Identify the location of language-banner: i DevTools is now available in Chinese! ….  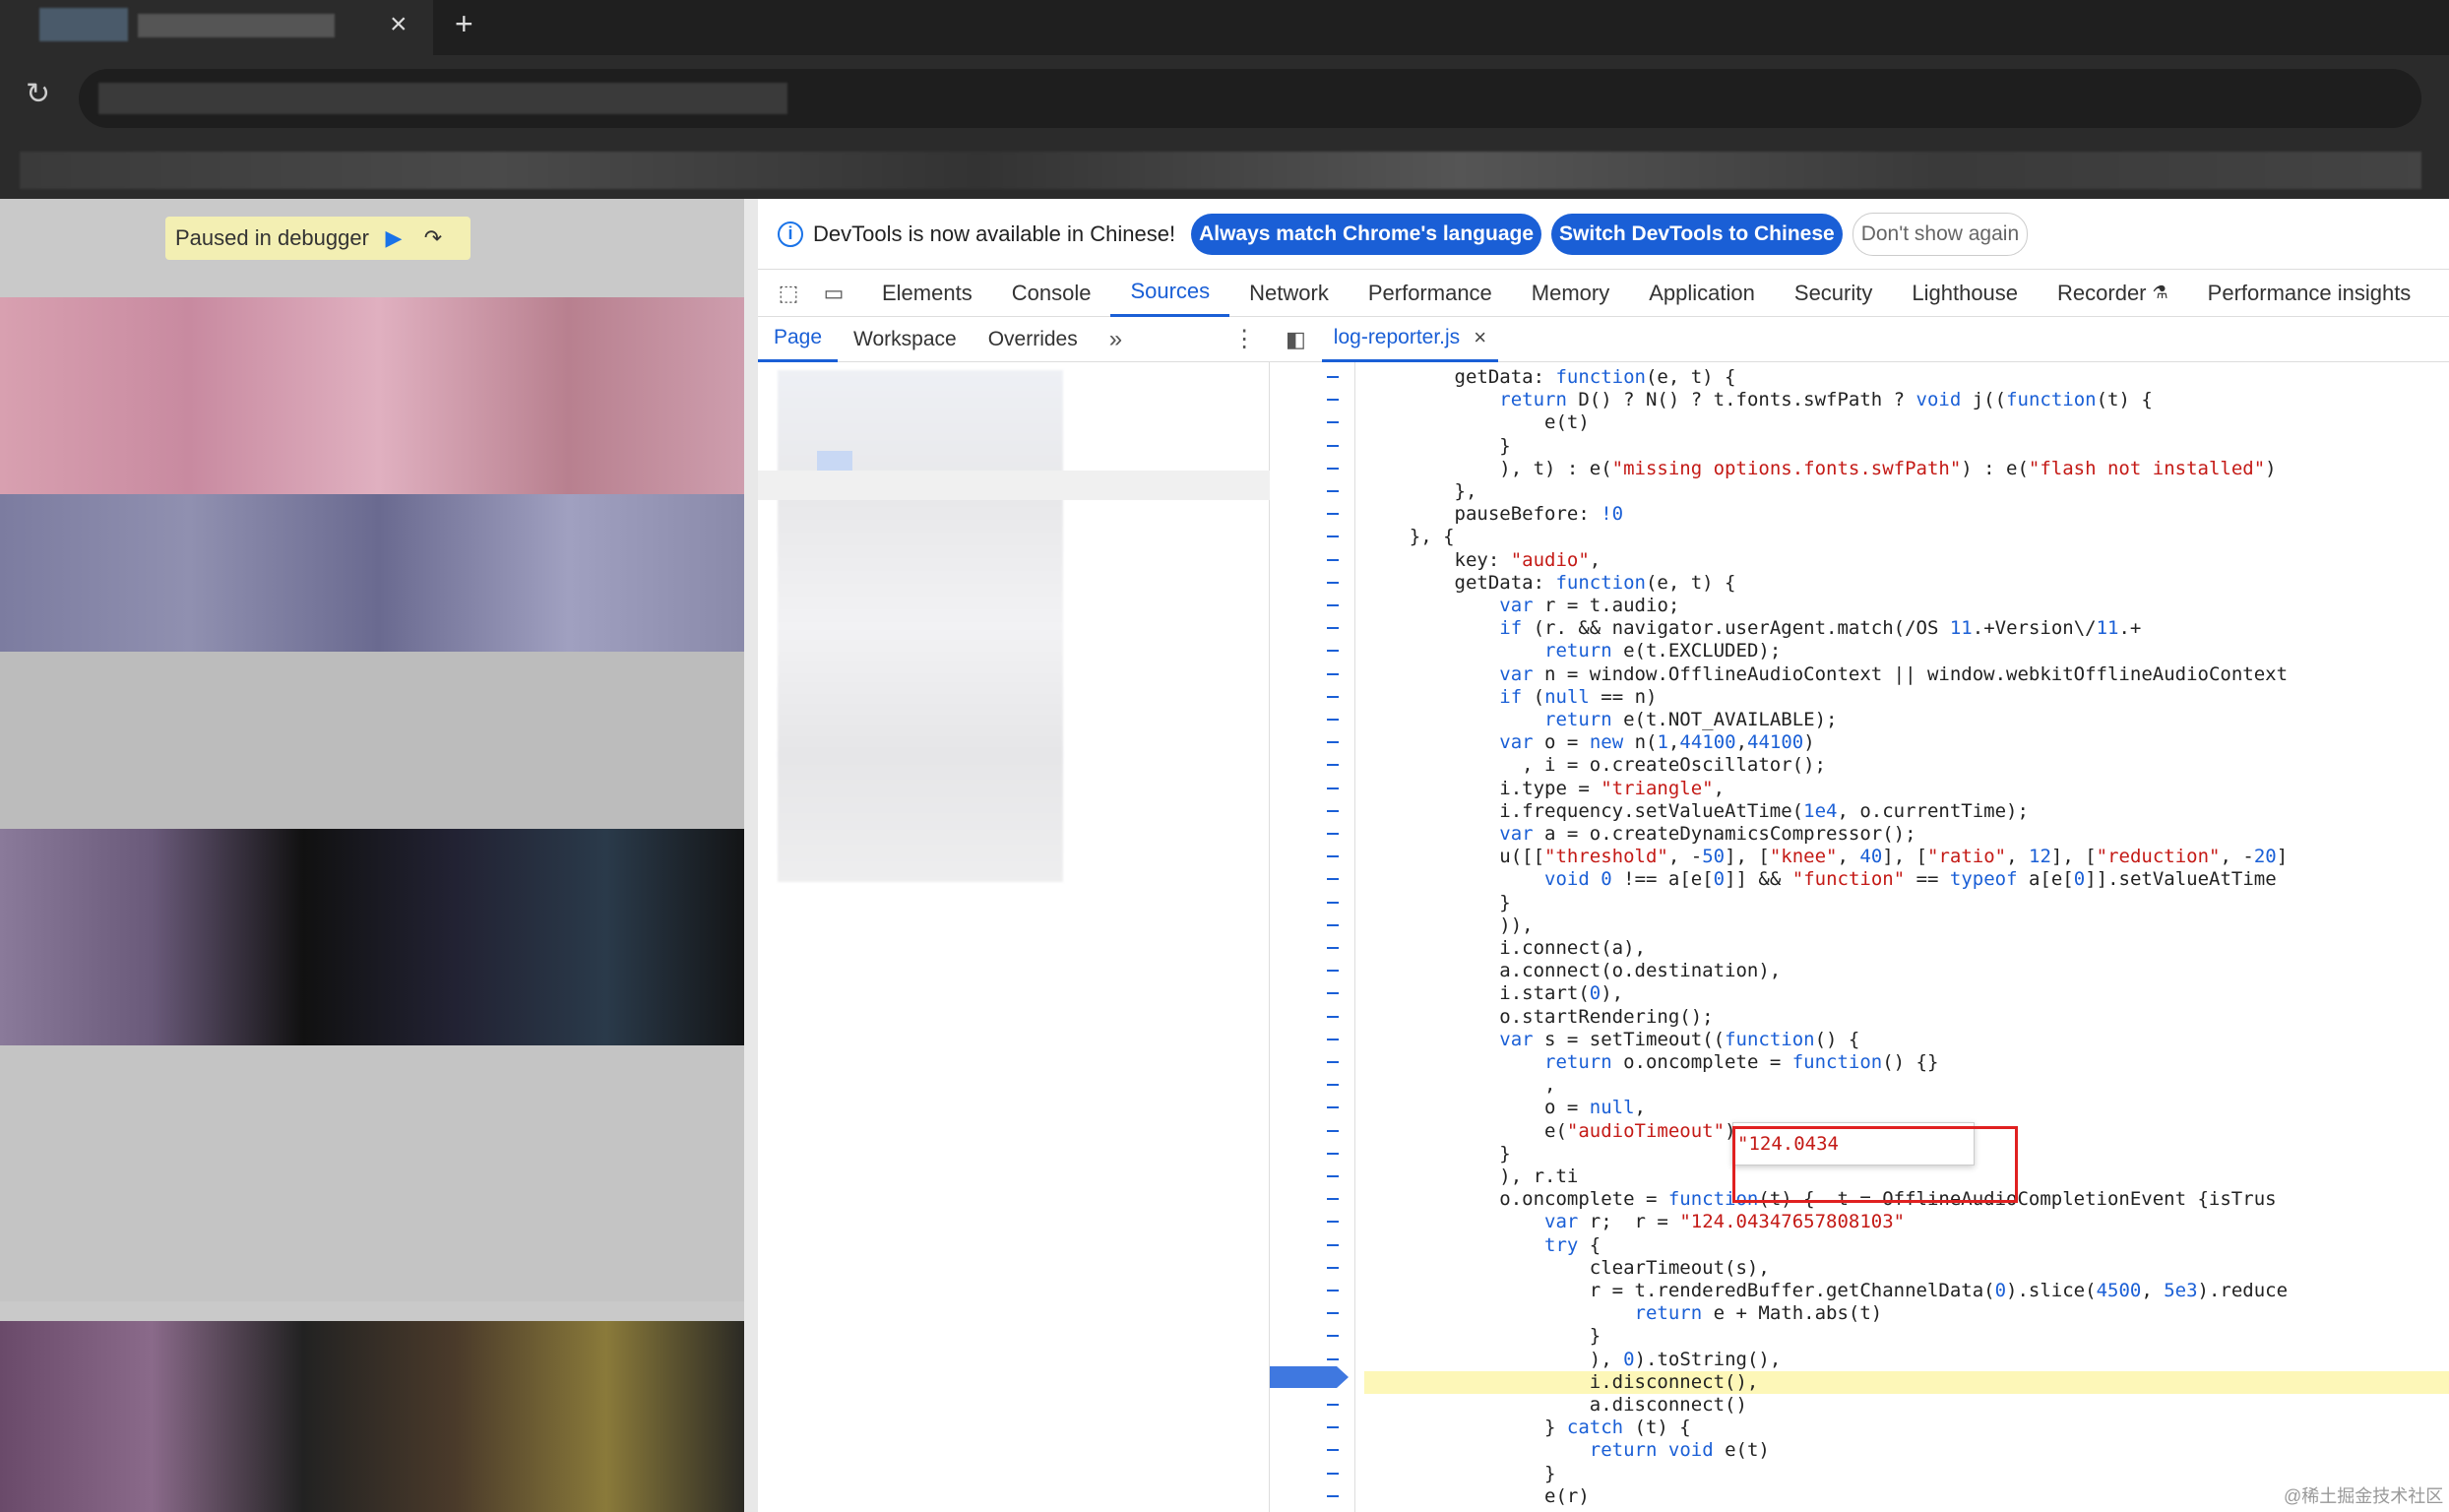
(1603, 234).